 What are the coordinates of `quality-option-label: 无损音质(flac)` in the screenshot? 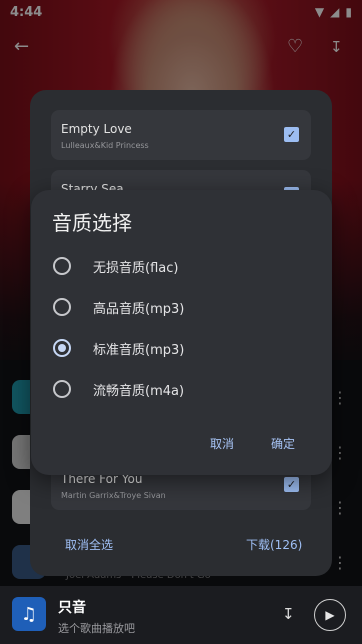 It's located at (136, 268).